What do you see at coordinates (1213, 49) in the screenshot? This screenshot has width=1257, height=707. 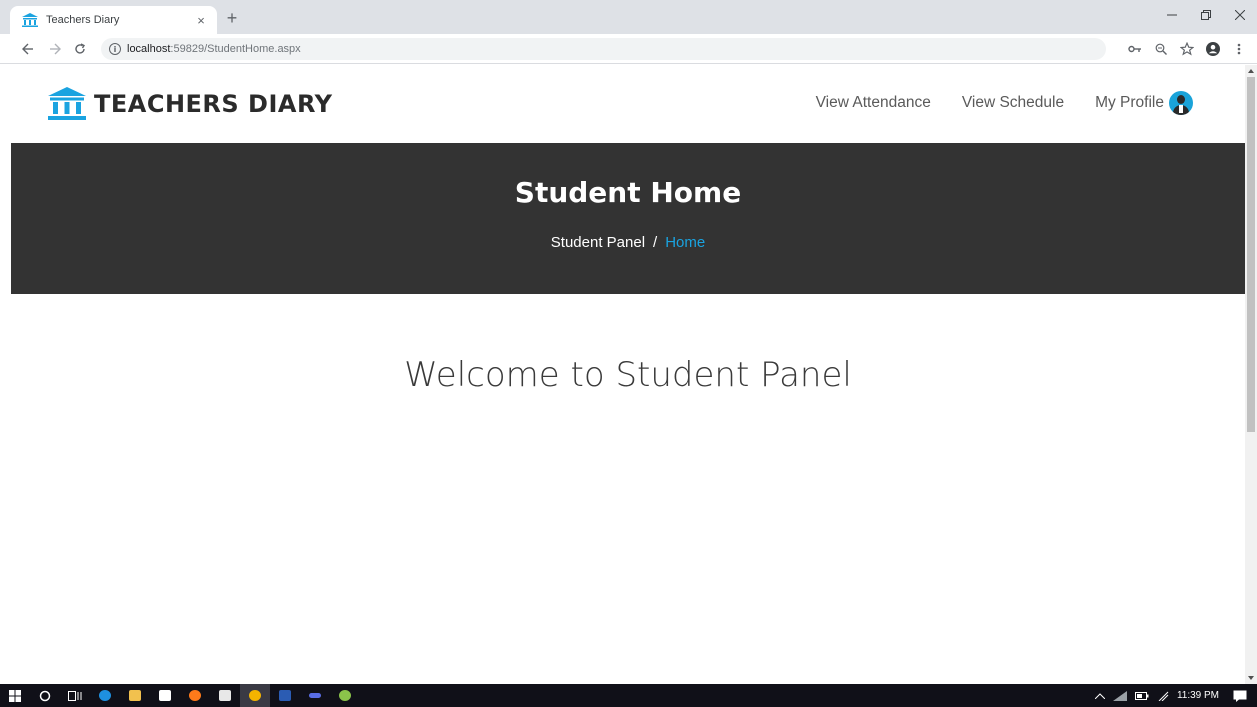 I see `account-icon` at bounding box center [1213, 49].